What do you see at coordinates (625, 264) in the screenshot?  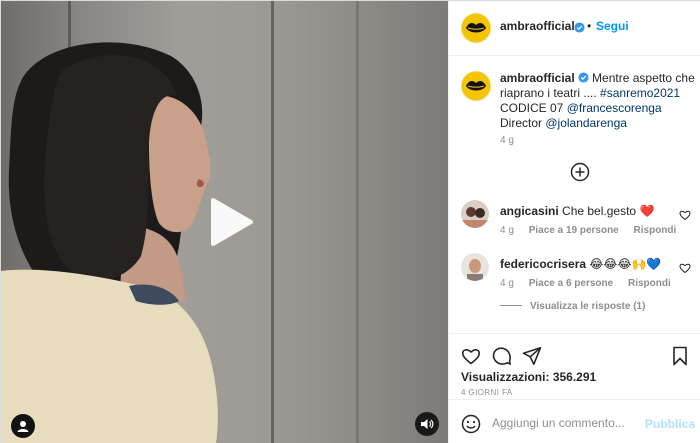 I see `comment-emoji: 😂😂😂🙌💙` at bounding box center [625, 264].